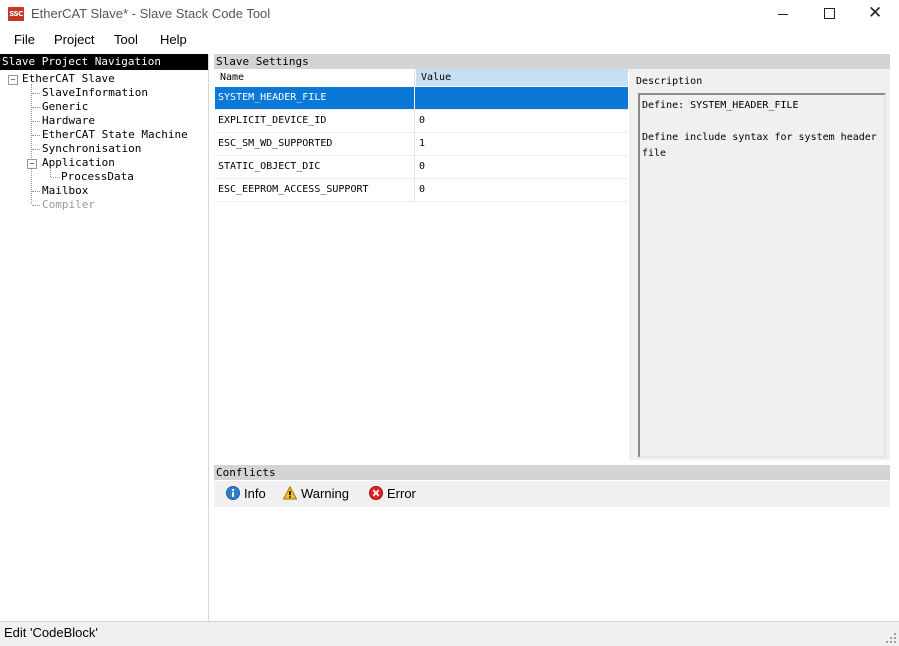 The height and width of the screenshot is (646, 899). What do you see at coordinates (95, 93) in the screenshot?
I see `tree-item-slaveinformation: SlaveInformation` at bounding box center [95, 93].